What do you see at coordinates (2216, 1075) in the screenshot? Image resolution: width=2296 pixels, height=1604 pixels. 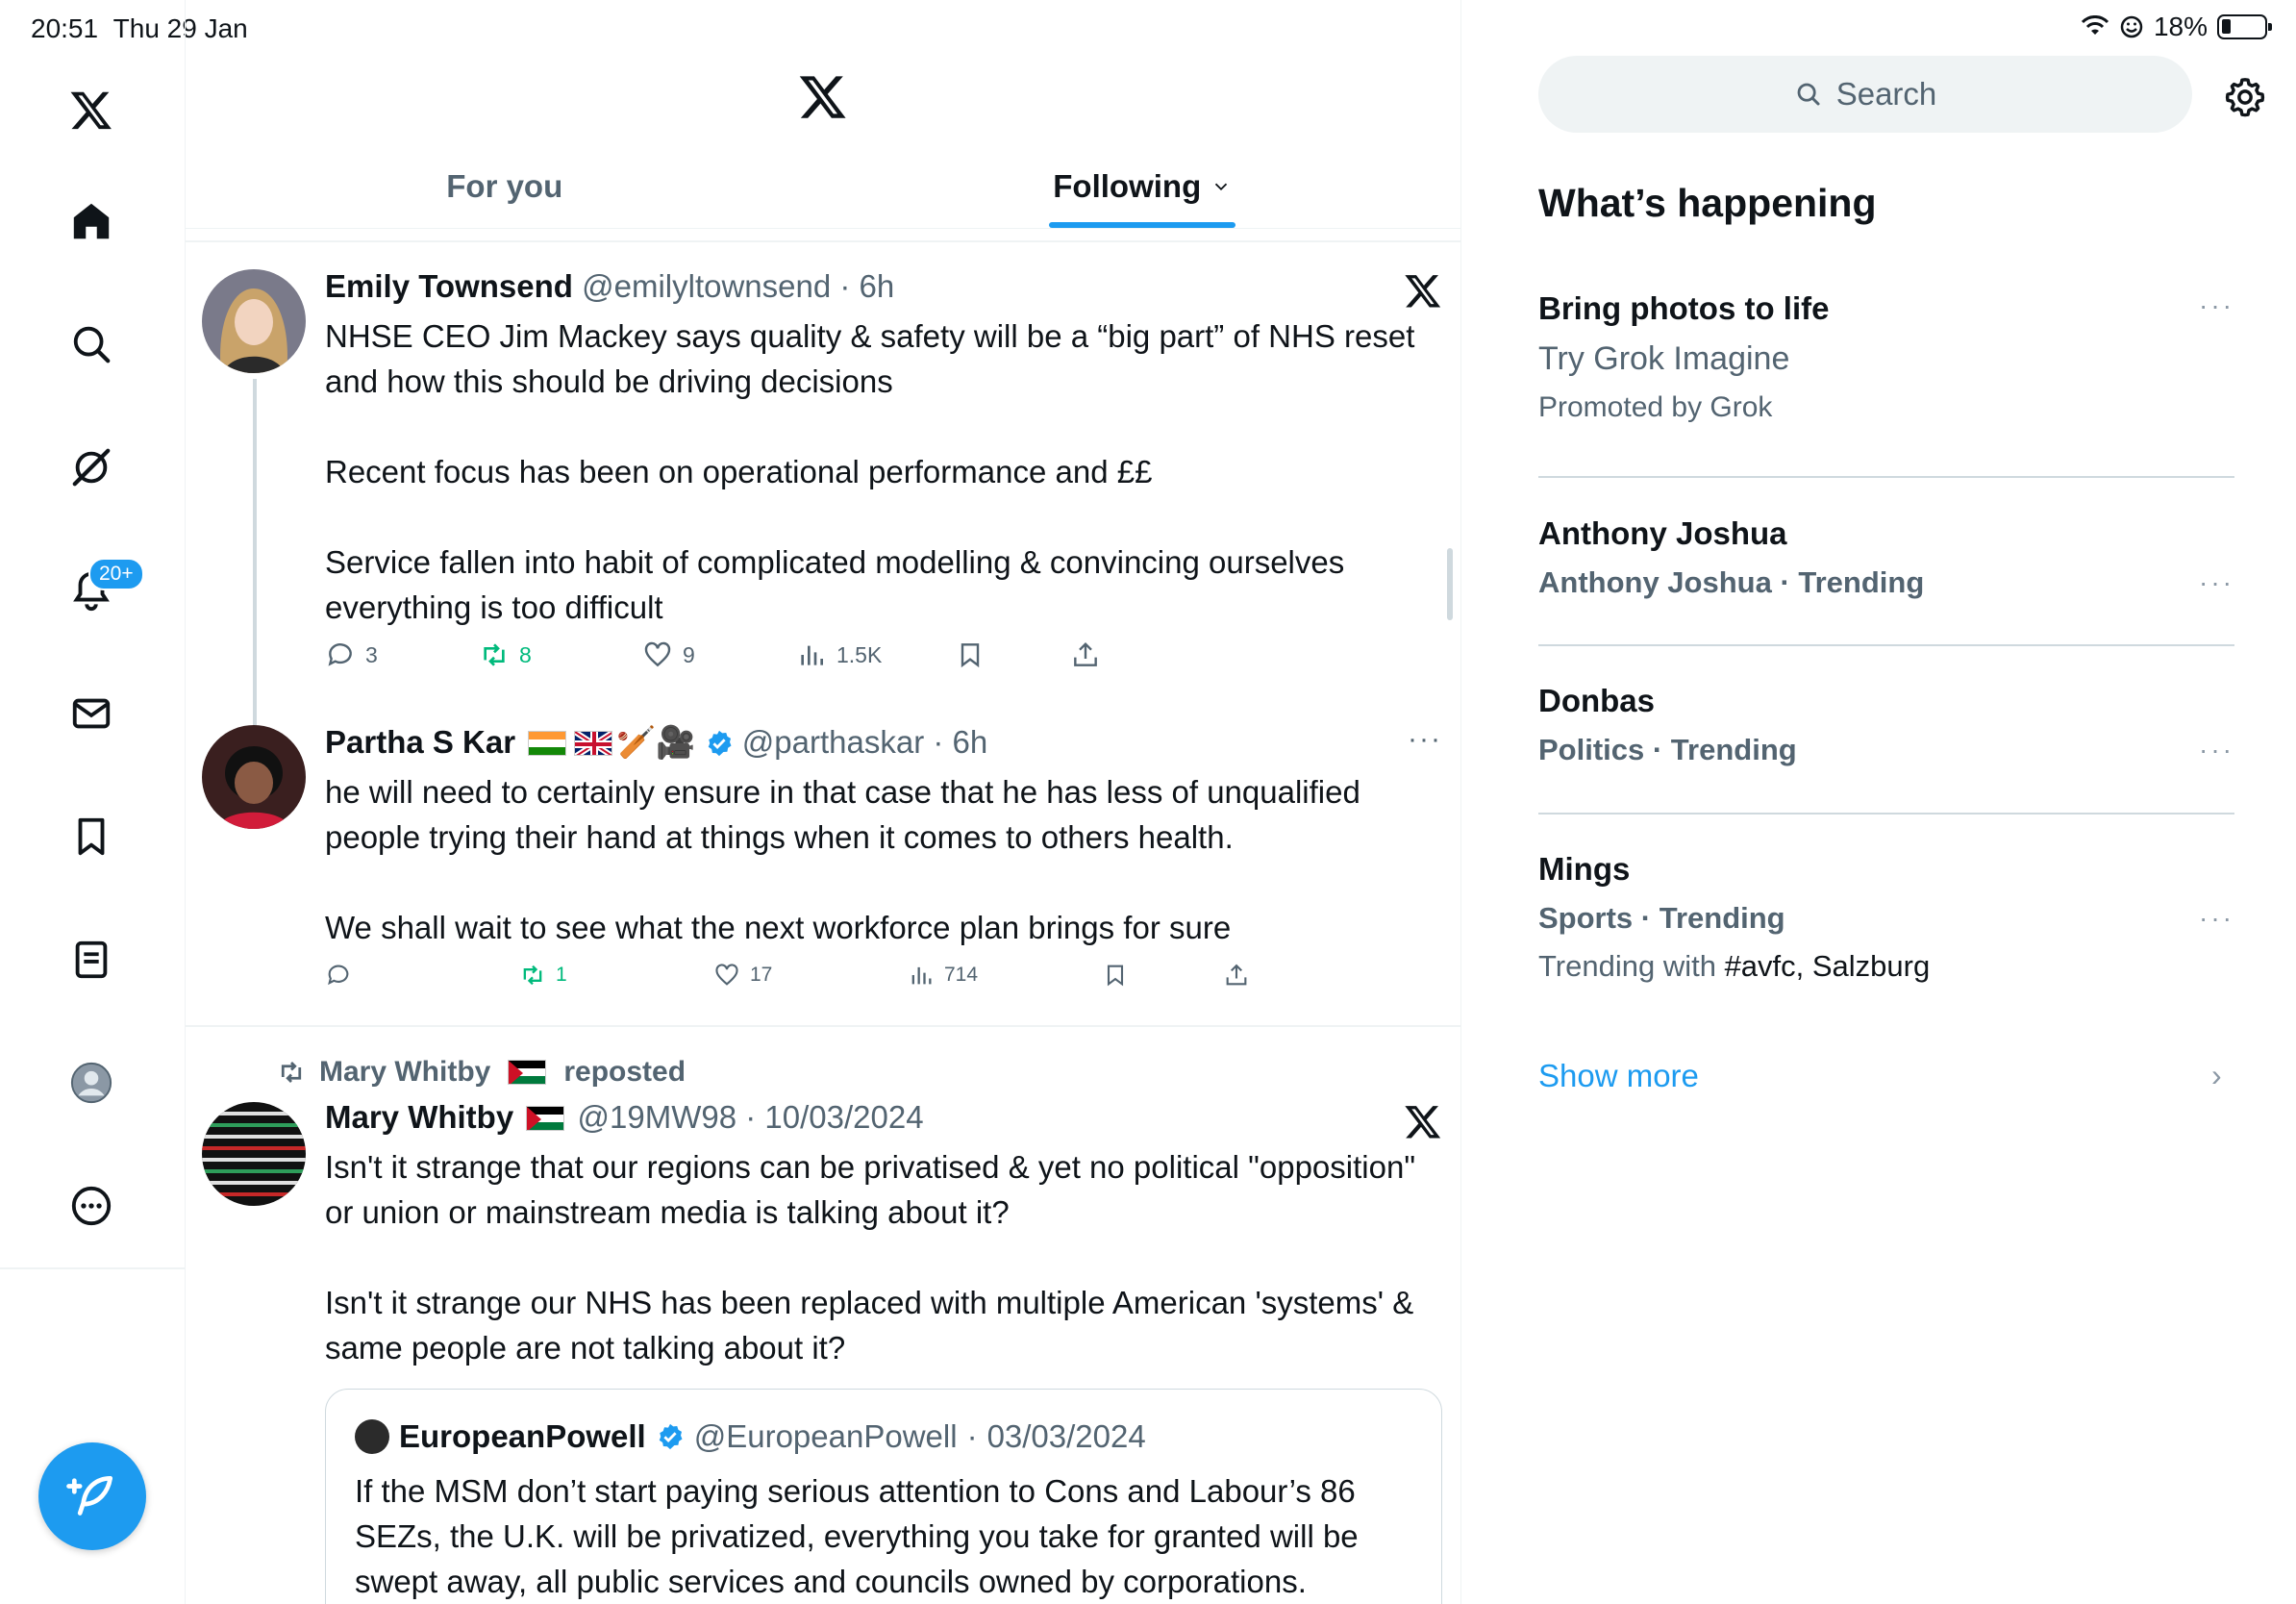 I see `chevron-right-icon: ›` at bounding box center [2216, 1075].